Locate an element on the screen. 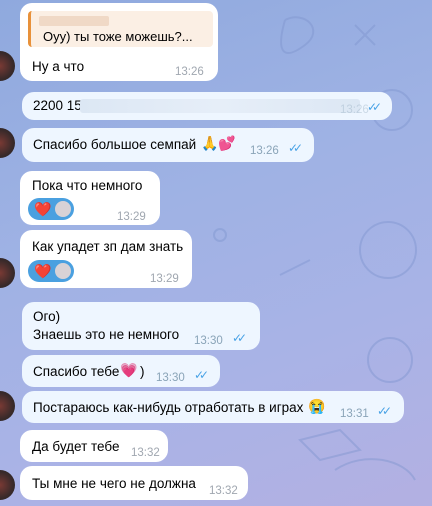 The image size is (432, 506). message-time: 13:31 is located at coordinates (354, 414).